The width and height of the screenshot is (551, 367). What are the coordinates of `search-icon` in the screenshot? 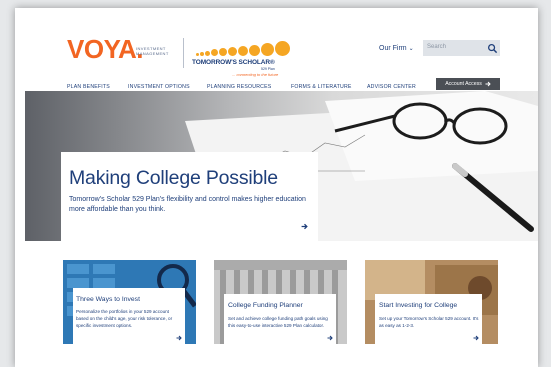 It's located at (492, 48).